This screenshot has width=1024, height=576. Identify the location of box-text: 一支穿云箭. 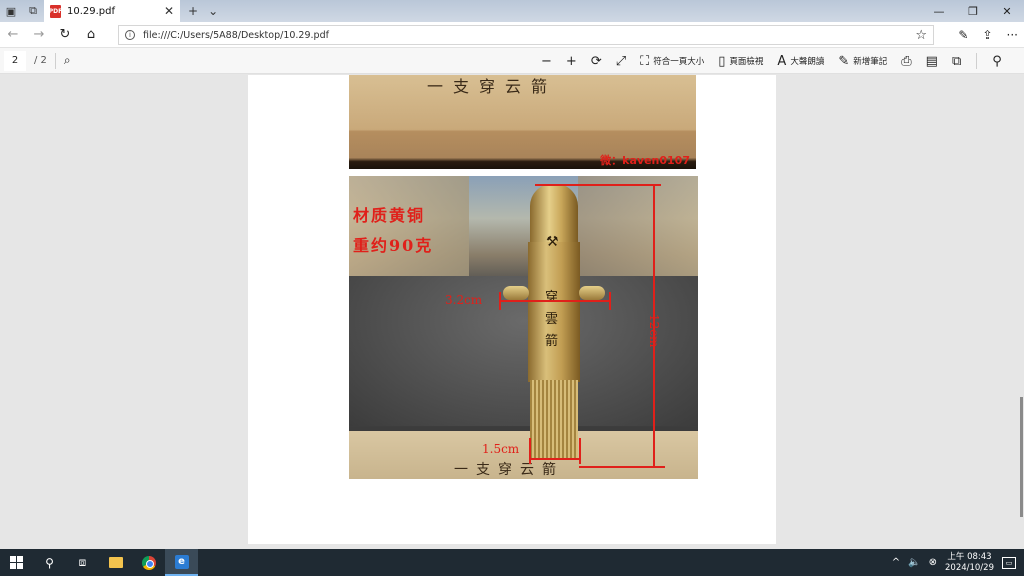
(492, 86).